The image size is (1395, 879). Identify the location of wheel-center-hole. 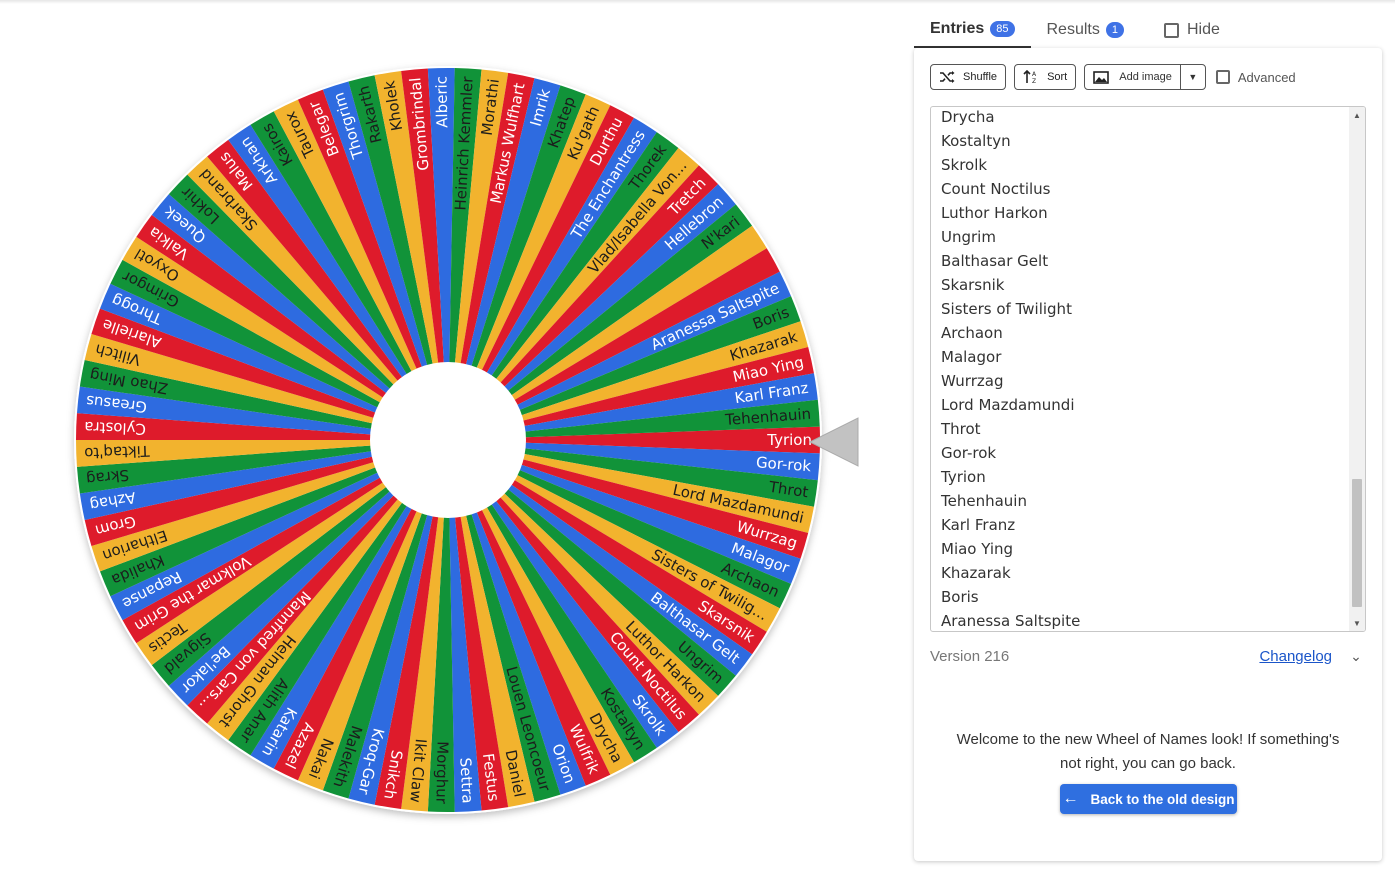
(448, 440).